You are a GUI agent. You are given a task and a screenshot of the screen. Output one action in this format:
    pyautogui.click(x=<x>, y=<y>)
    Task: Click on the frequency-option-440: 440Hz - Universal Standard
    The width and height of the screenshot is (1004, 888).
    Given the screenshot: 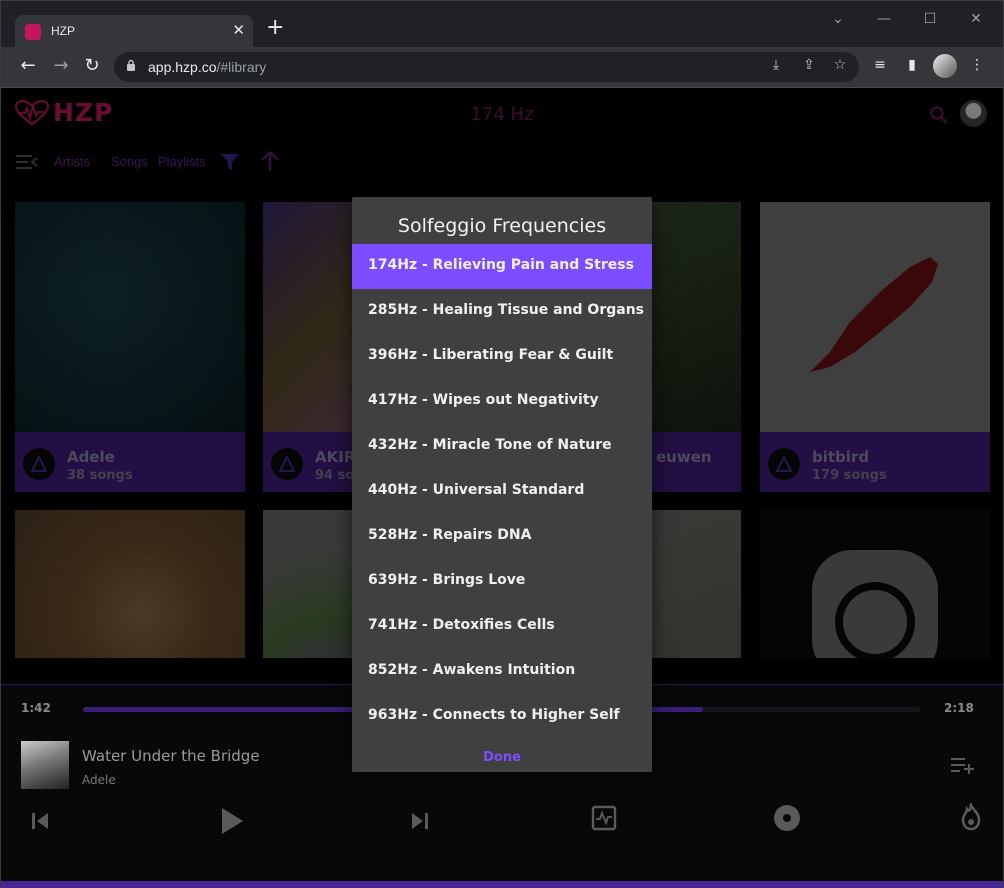 What is the action you would take?
    pyautogui.click(x=502, y=491)
    